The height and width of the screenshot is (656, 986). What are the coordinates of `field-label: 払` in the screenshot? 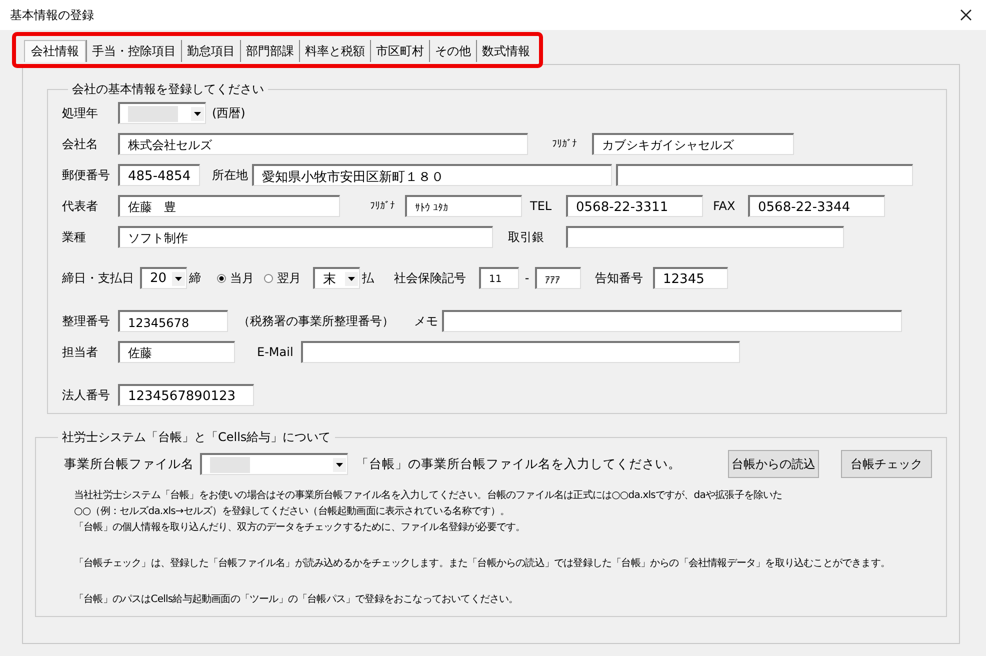 It's located at (368, 278).